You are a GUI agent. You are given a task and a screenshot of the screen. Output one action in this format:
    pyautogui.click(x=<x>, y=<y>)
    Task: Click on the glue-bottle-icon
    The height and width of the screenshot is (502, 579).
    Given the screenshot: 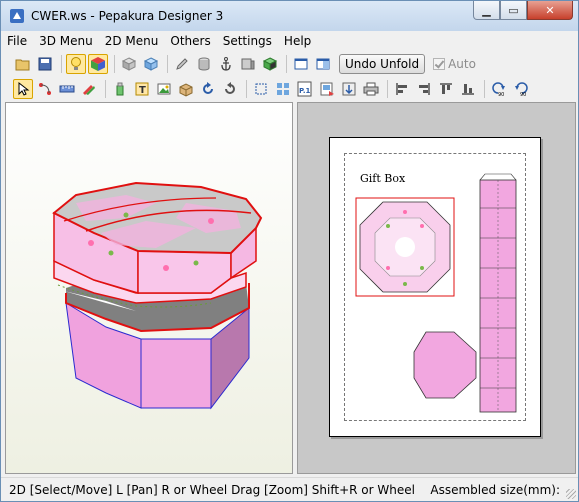 What is the action you would take?
    pyautogui.click(x=120, y=89)
    